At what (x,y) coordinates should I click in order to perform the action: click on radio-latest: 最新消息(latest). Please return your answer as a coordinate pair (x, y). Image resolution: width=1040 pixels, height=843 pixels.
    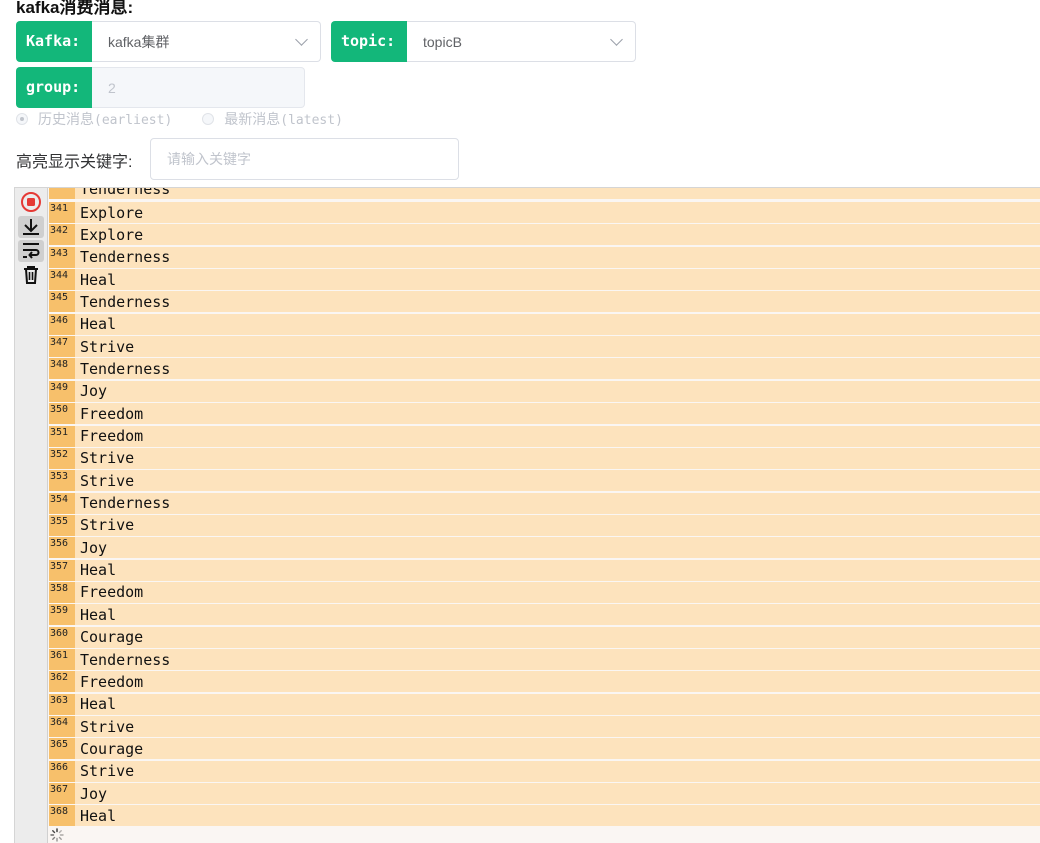
    Looking at the image, I should click on (272, 119).